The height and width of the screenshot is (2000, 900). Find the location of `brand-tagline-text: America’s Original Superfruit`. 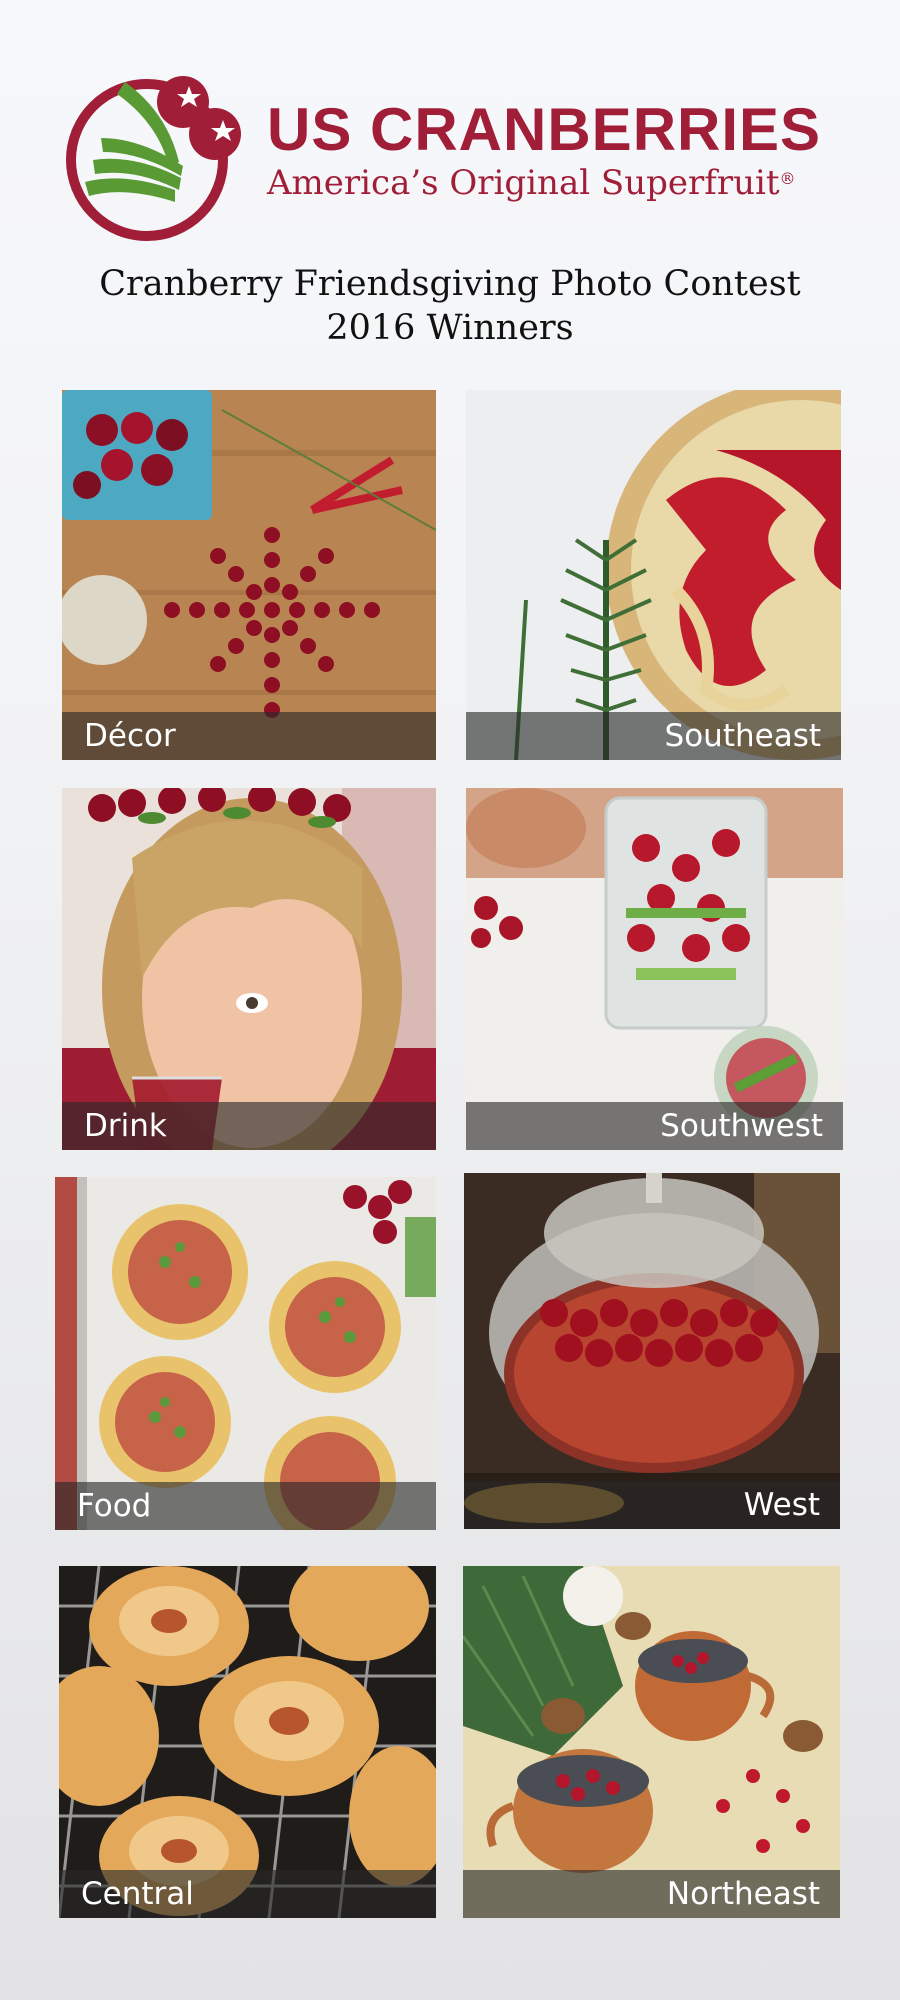

brand-tagline-text: America’s Original Superfruit is located at coordinates (523, 183).